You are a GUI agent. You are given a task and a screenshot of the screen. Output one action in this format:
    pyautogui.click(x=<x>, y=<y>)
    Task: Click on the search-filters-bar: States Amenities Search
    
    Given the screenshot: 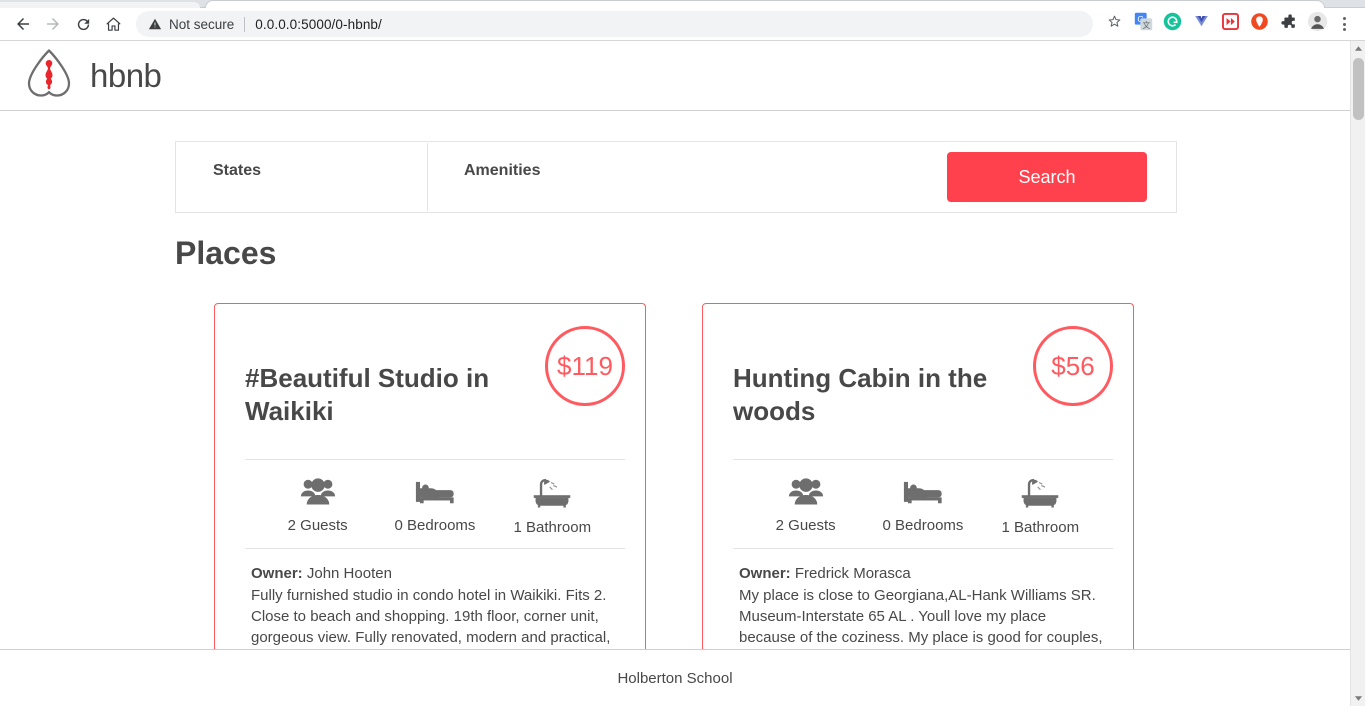 What is the action you would take?
    pyautogui.click(x=676, y=177)
    